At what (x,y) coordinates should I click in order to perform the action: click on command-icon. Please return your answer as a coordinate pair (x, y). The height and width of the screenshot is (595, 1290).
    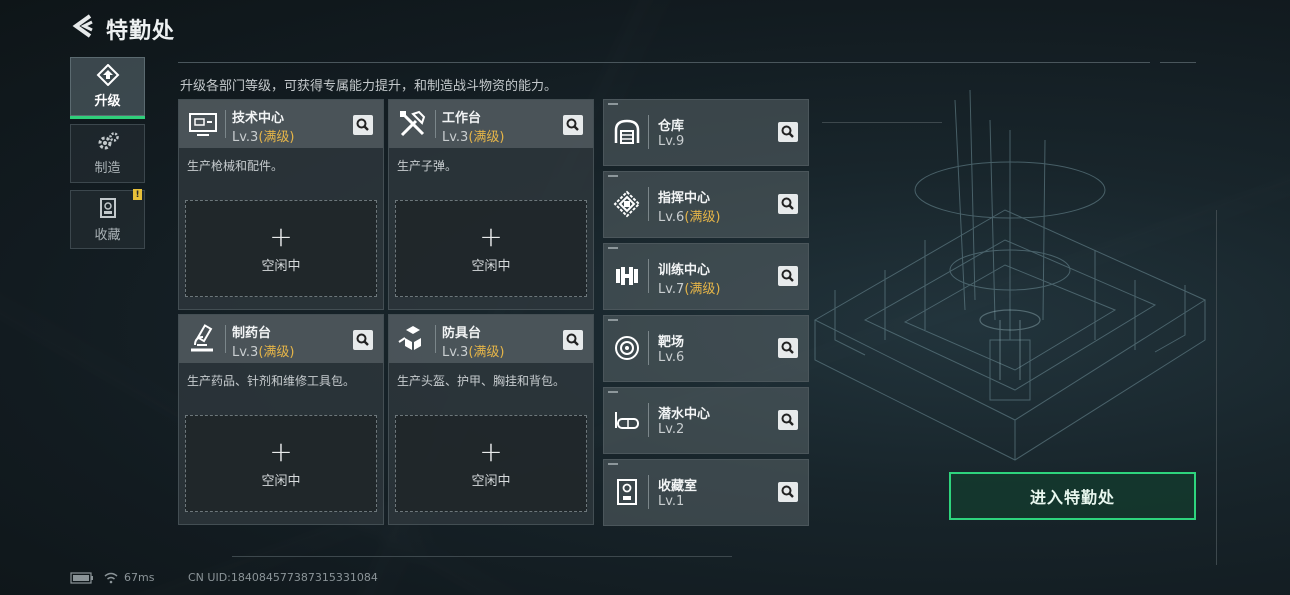
    Looking at the image, I should click on (627, 204).